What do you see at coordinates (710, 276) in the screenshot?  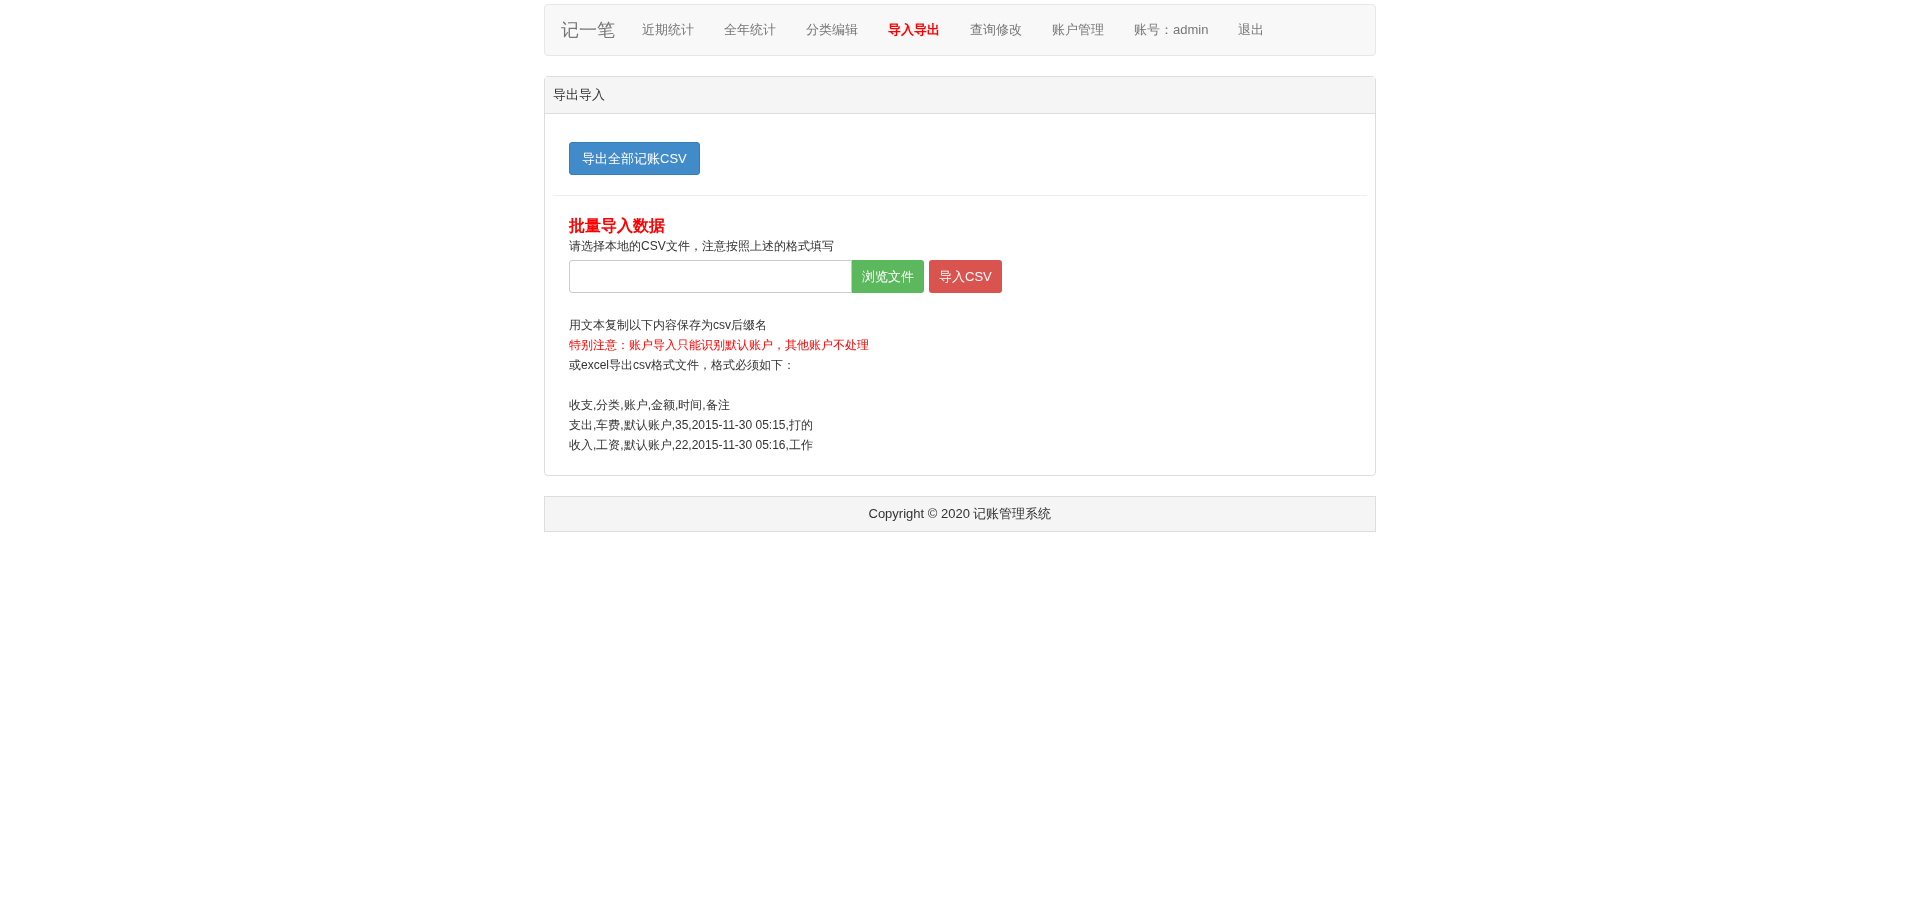 I see `file-path-field` at bounding box center [710, 276].